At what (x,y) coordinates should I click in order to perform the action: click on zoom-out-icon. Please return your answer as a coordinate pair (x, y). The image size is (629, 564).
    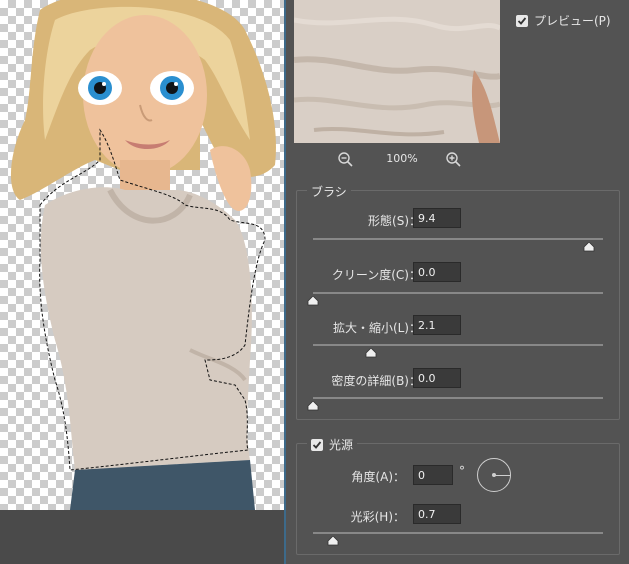
    Looking at the image, I should click on (346, 160).